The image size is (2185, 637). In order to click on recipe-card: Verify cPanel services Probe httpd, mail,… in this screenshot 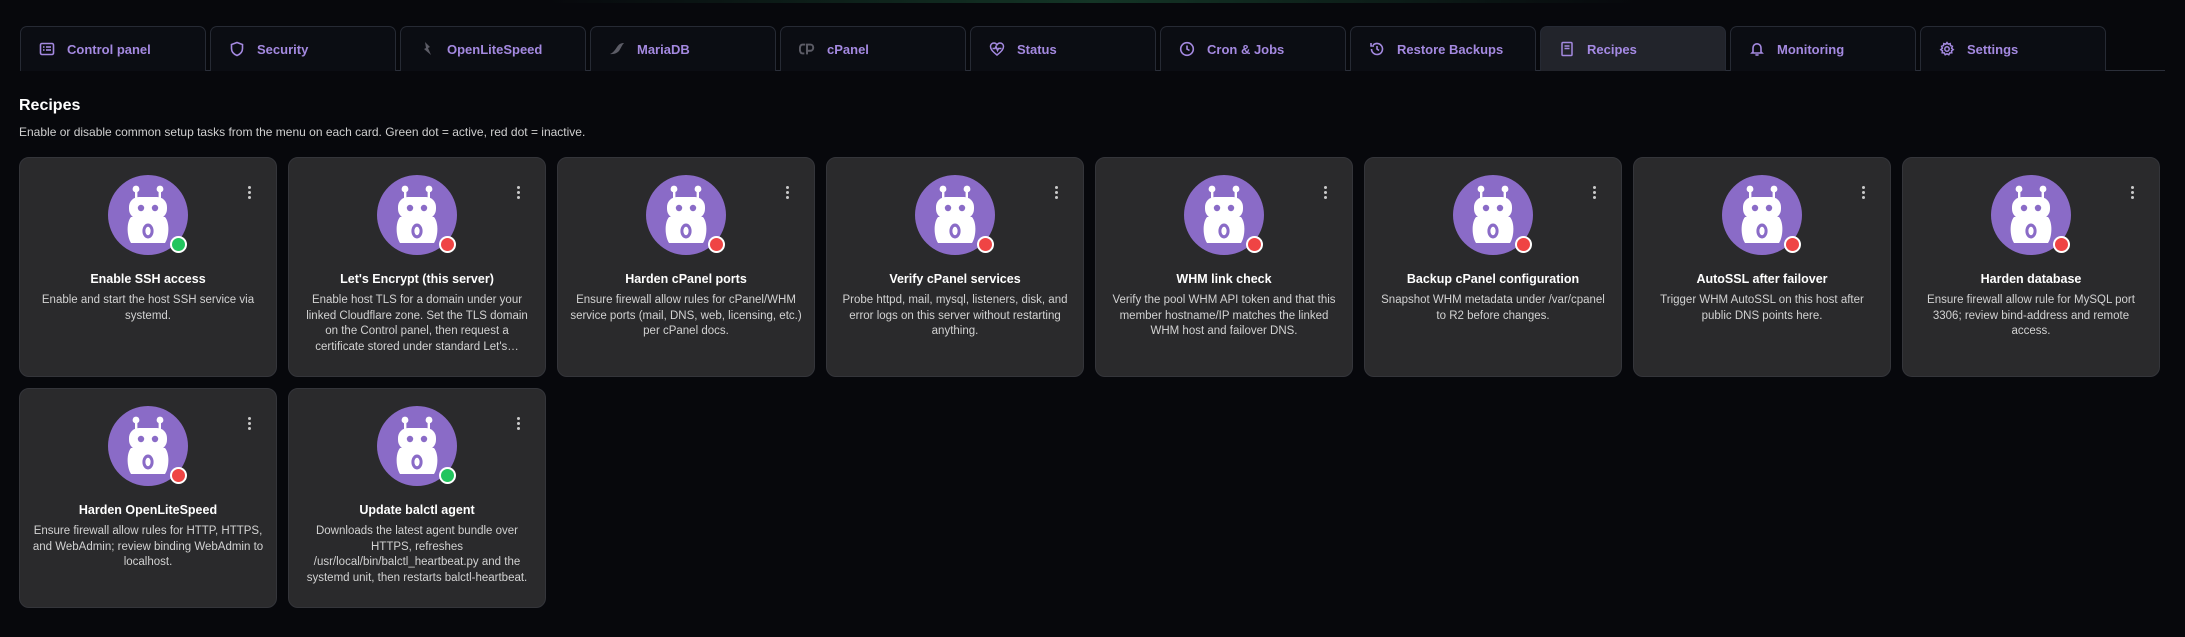, I will do `click(955, 267)`.